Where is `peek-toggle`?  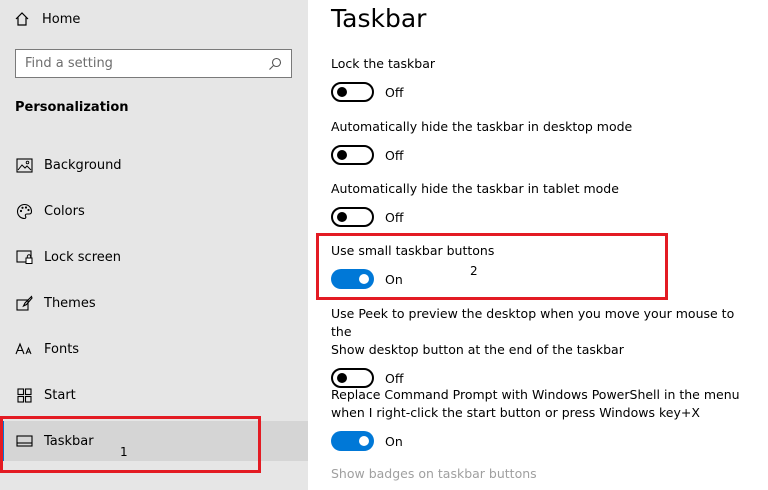
peek-toggle is located at coordinates (352, 378).